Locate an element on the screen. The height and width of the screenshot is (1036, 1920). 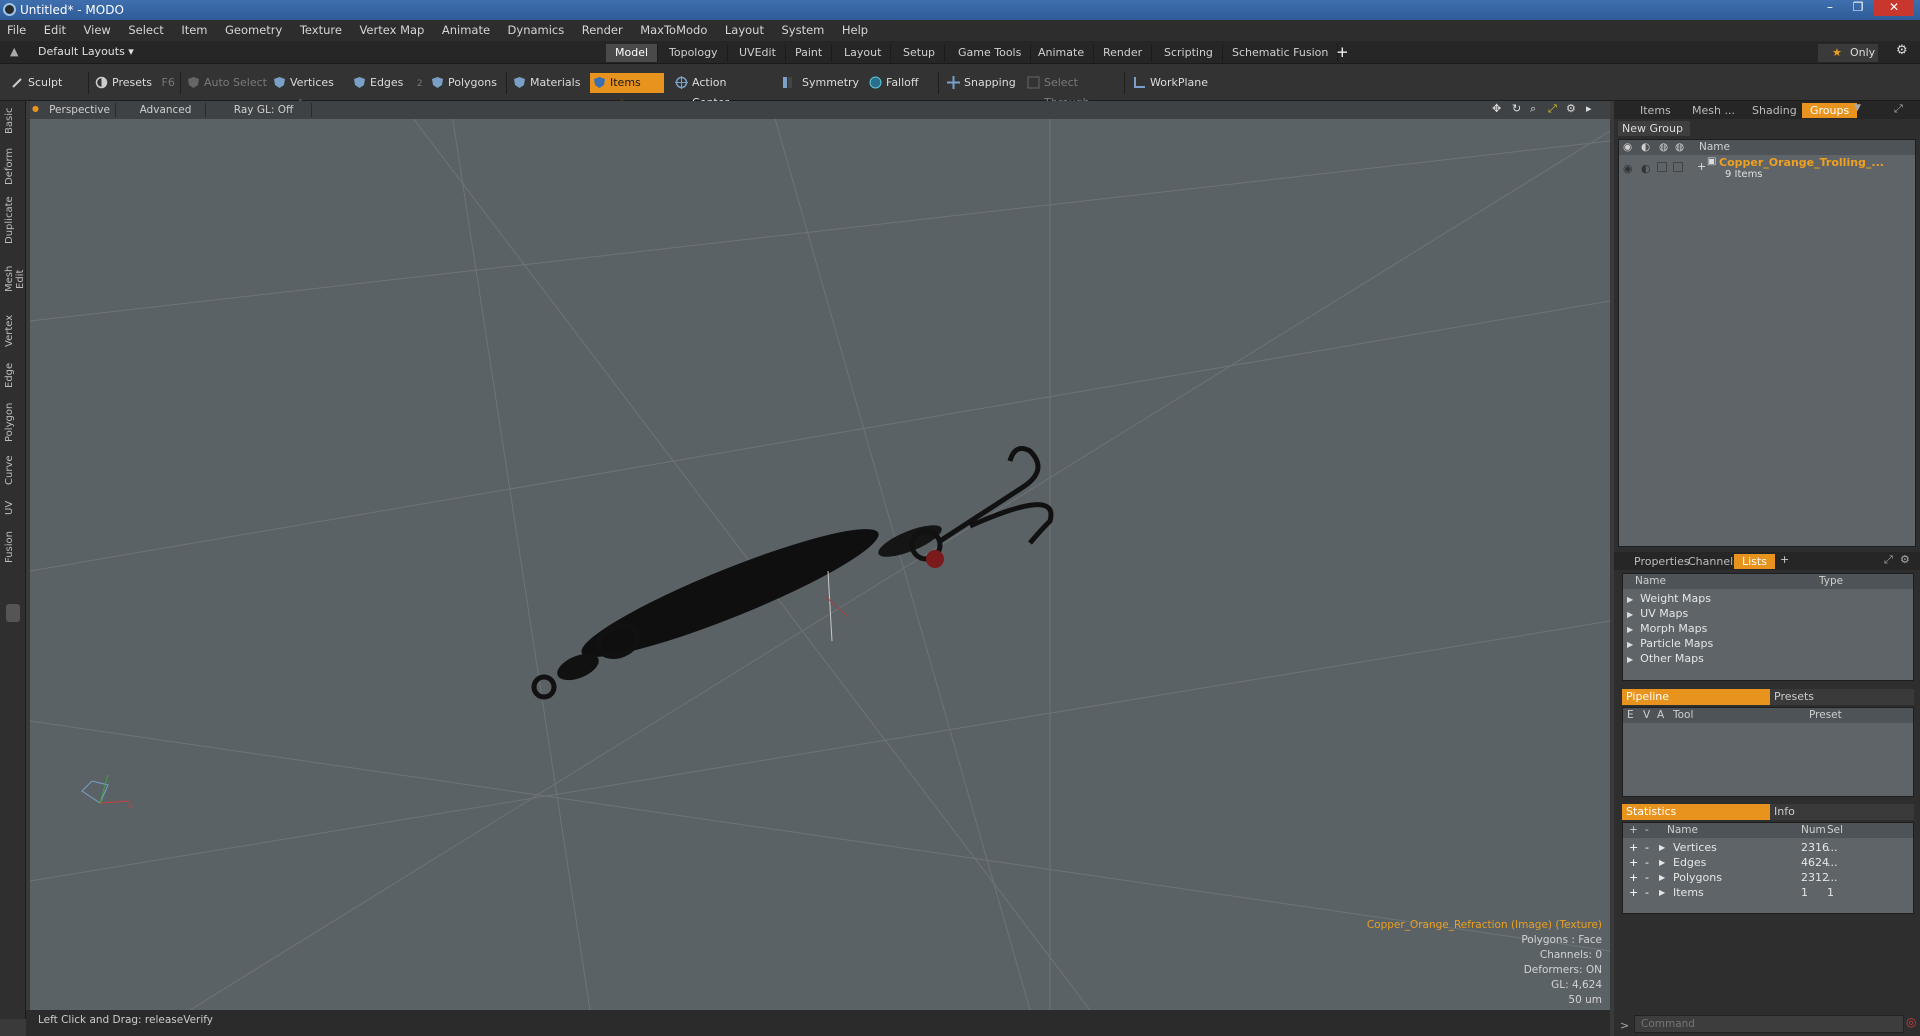
tab-info: Info is located at coordinates (1842, 812).